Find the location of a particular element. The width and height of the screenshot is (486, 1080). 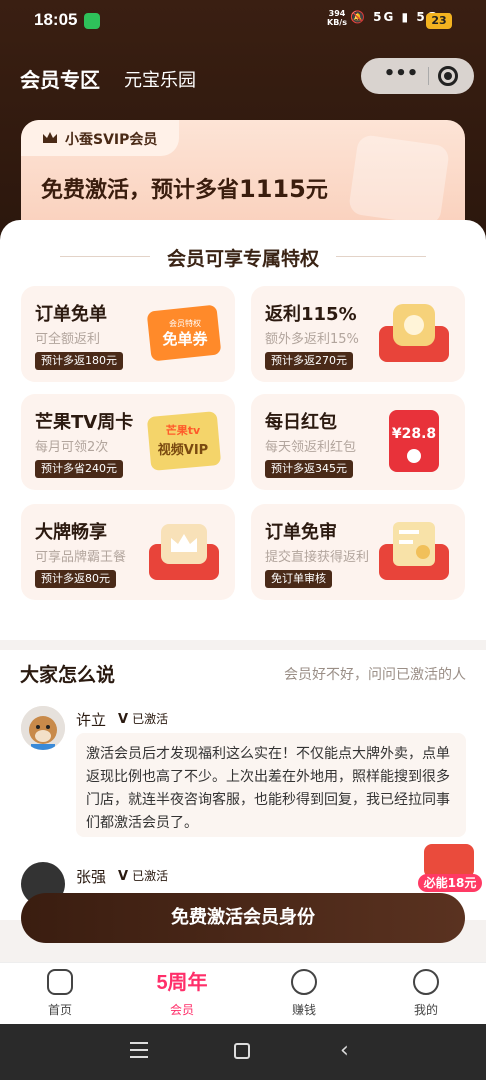

tab-member: 5周年 会员 is located at coordinates (182, 993).